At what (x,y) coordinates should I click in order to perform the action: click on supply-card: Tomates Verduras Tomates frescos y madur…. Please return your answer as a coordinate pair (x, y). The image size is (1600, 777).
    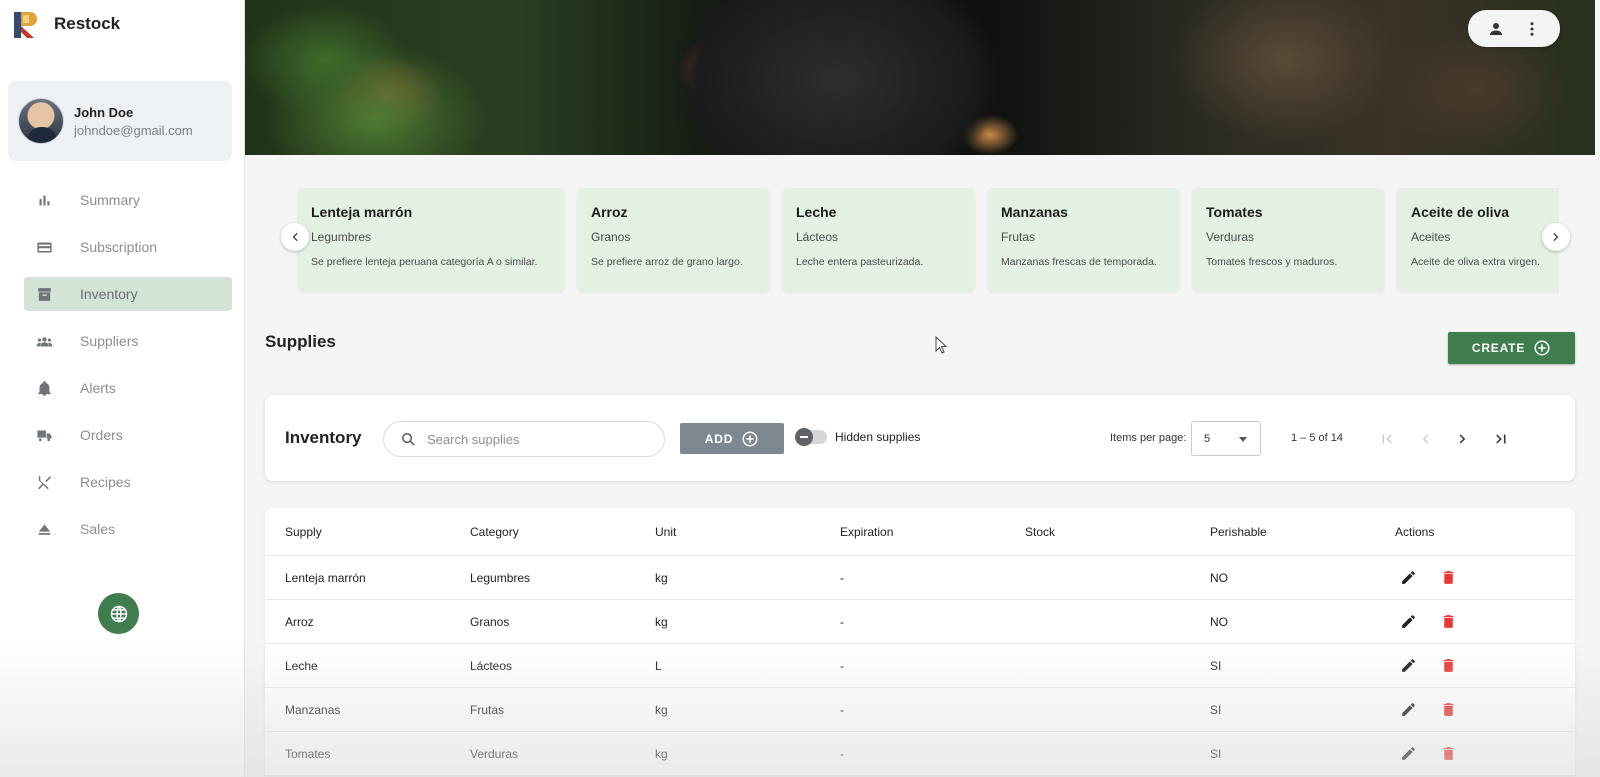
    Looking at the image, I should click on (1288, 240).